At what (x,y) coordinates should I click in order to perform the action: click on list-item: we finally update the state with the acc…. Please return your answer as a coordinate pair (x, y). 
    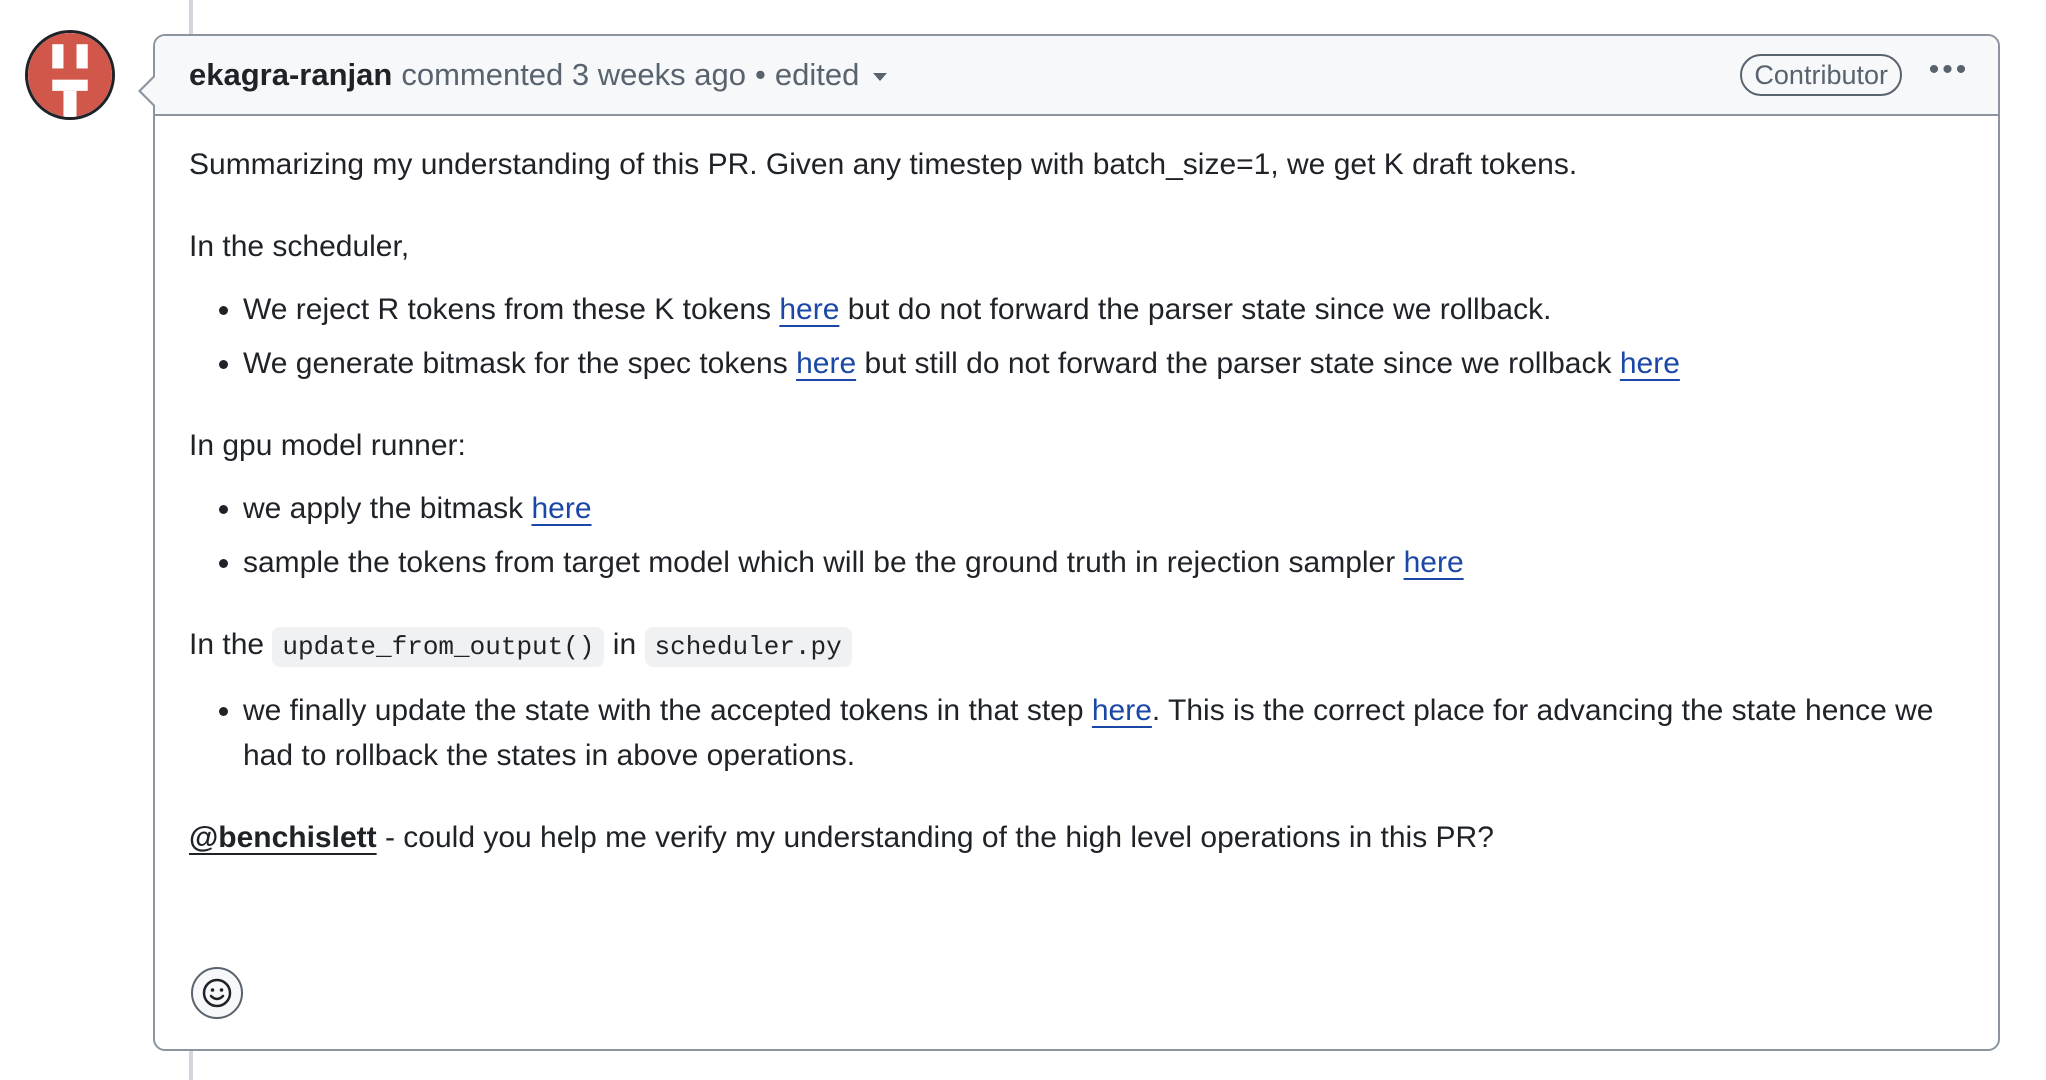
    Looking at the image, I should click on (1103, 733).